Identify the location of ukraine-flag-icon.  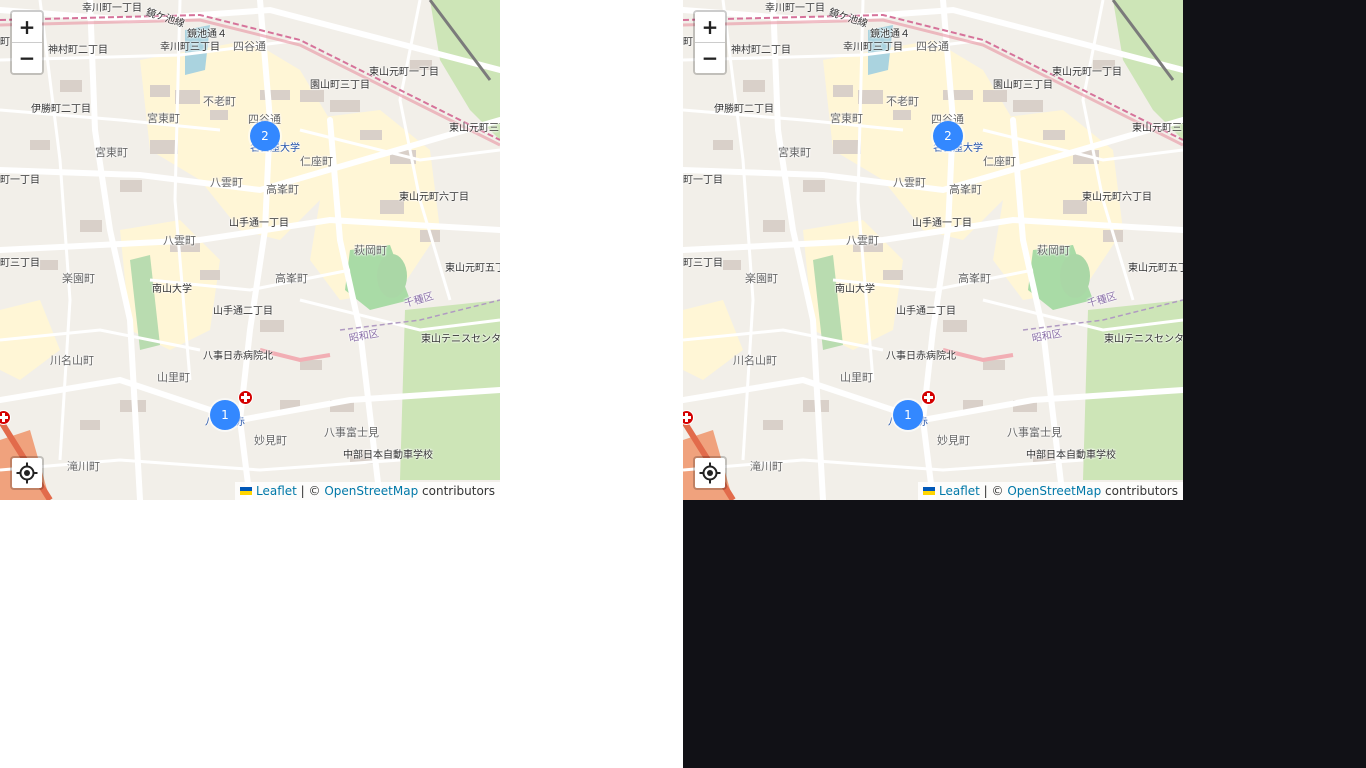
(929, 491).